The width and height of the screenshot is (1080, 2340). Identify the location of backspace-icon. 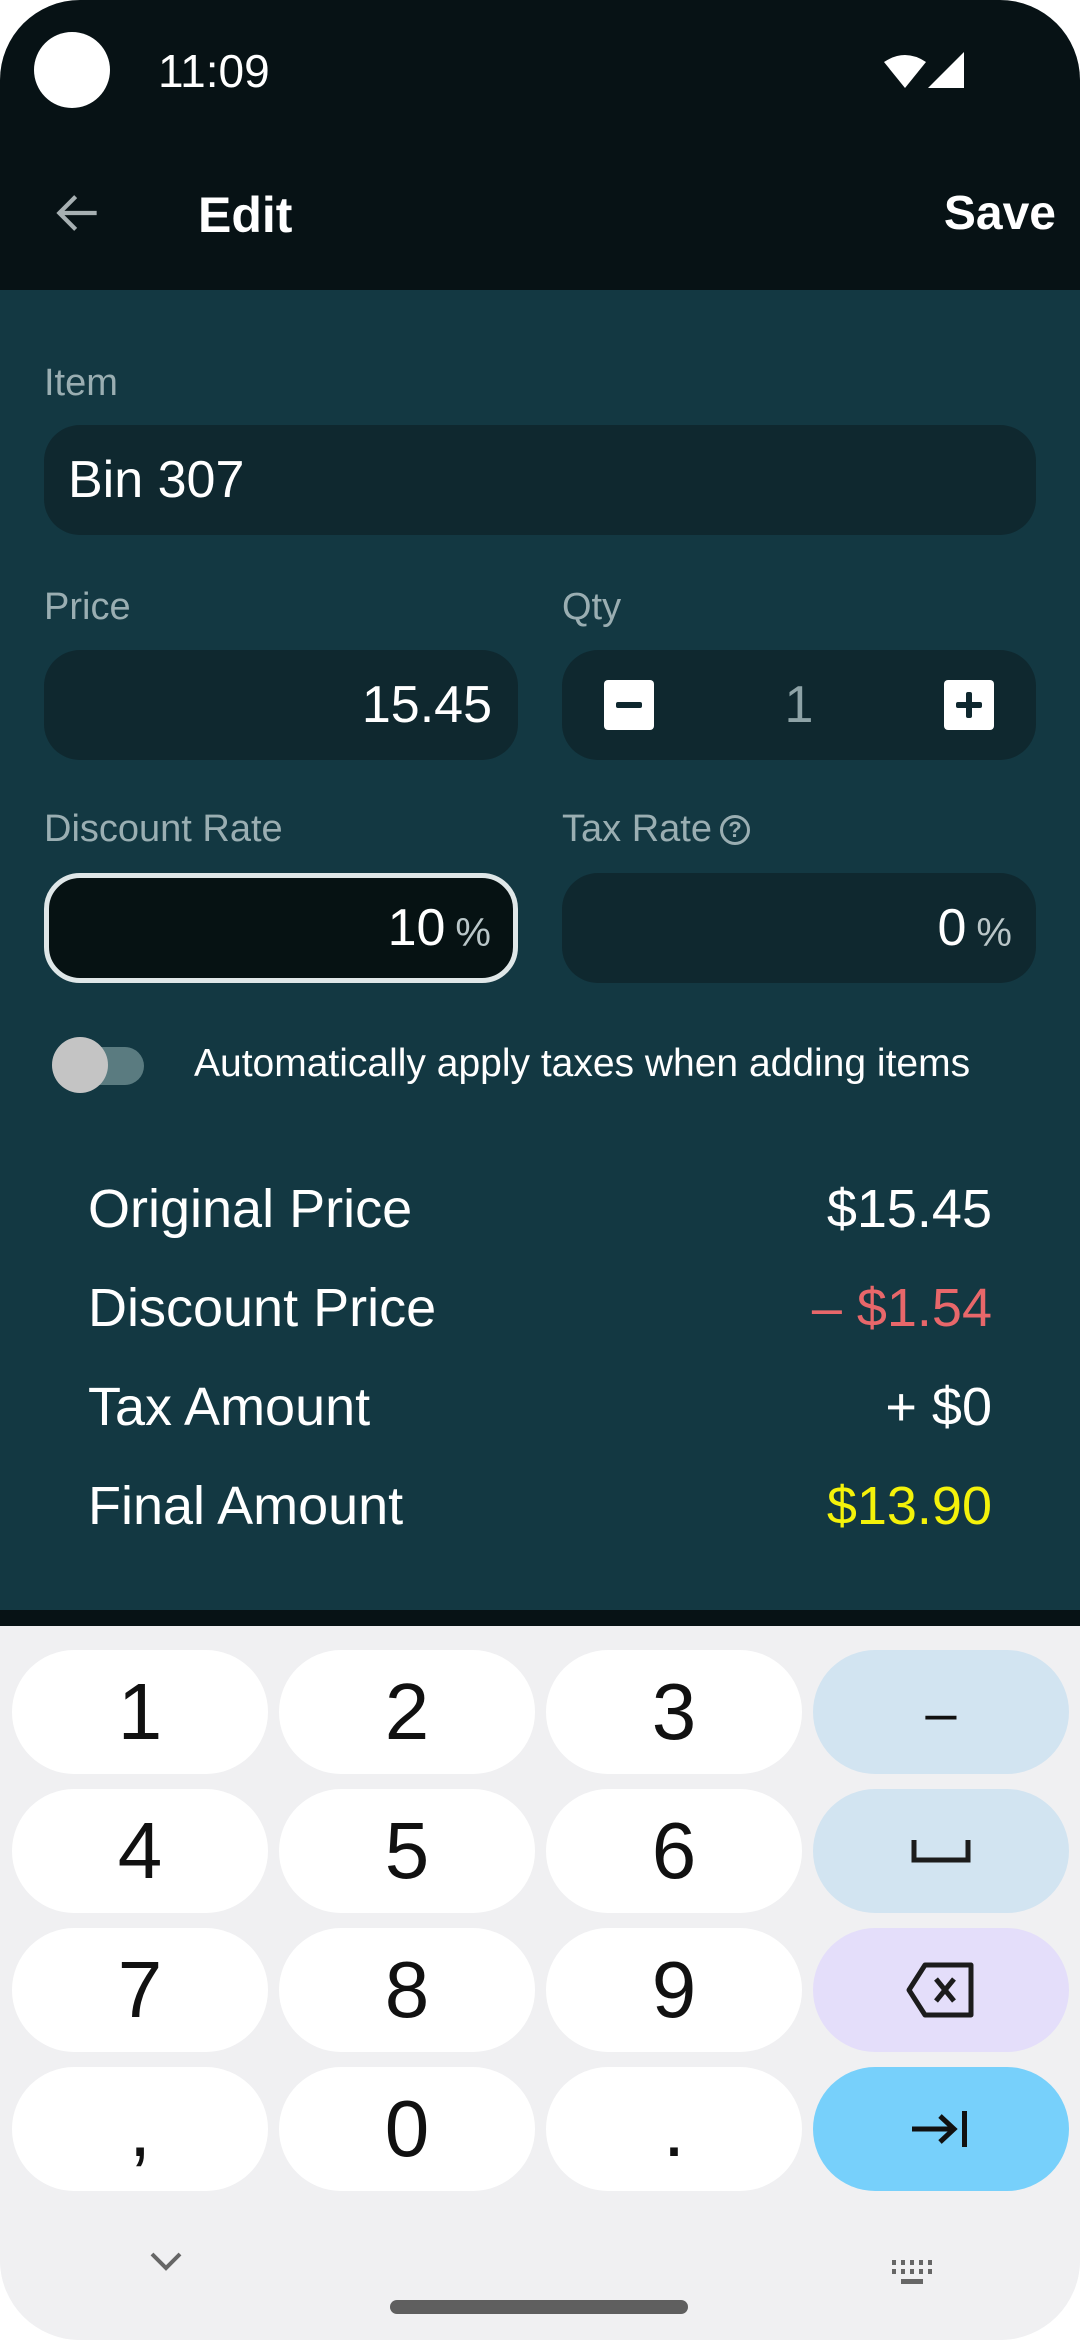
(940, 1990).